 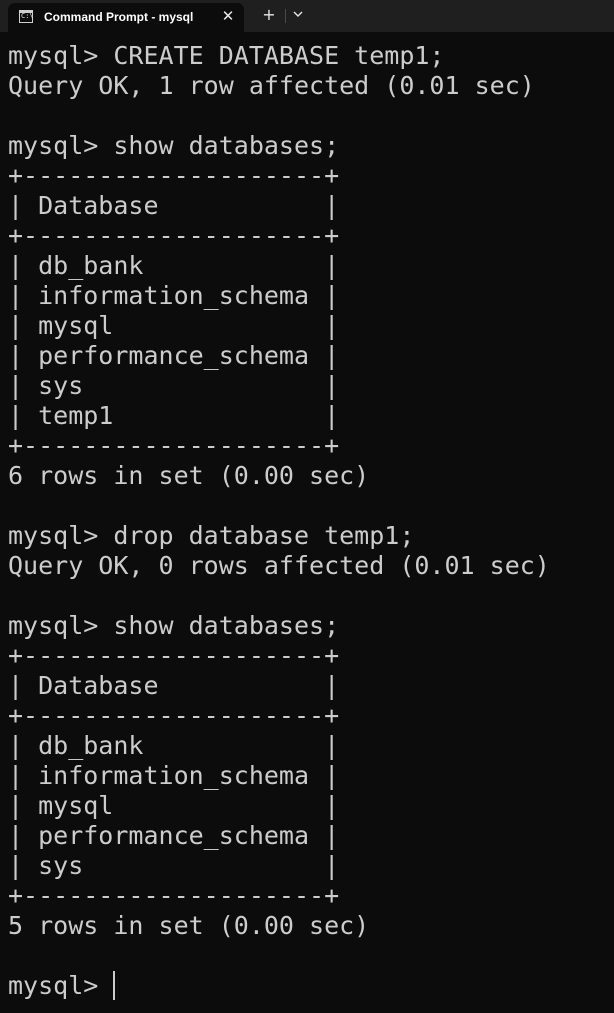 I want to click on chevron-down-icon, so click(x=298, y=14).